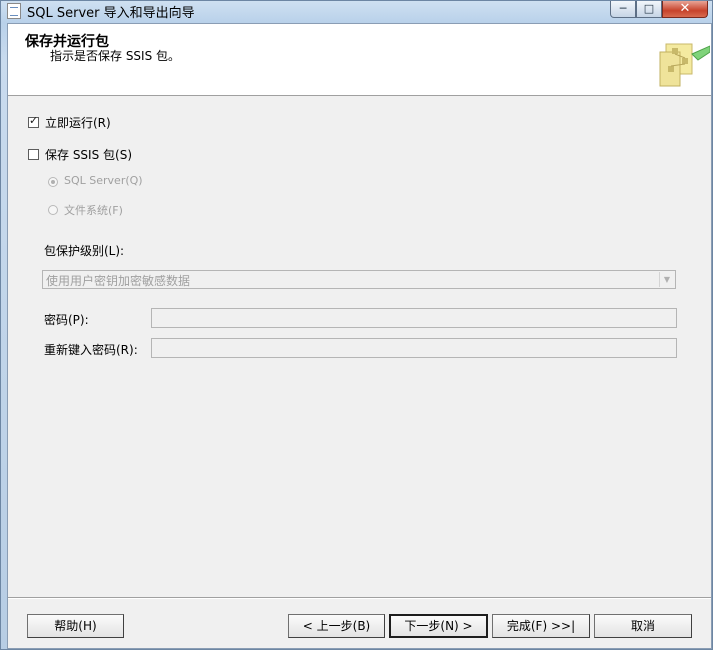  Describe the element at coordinates (93, 210) in the screenshot. I see `file-system-label: 文件系统(F)` at that location.